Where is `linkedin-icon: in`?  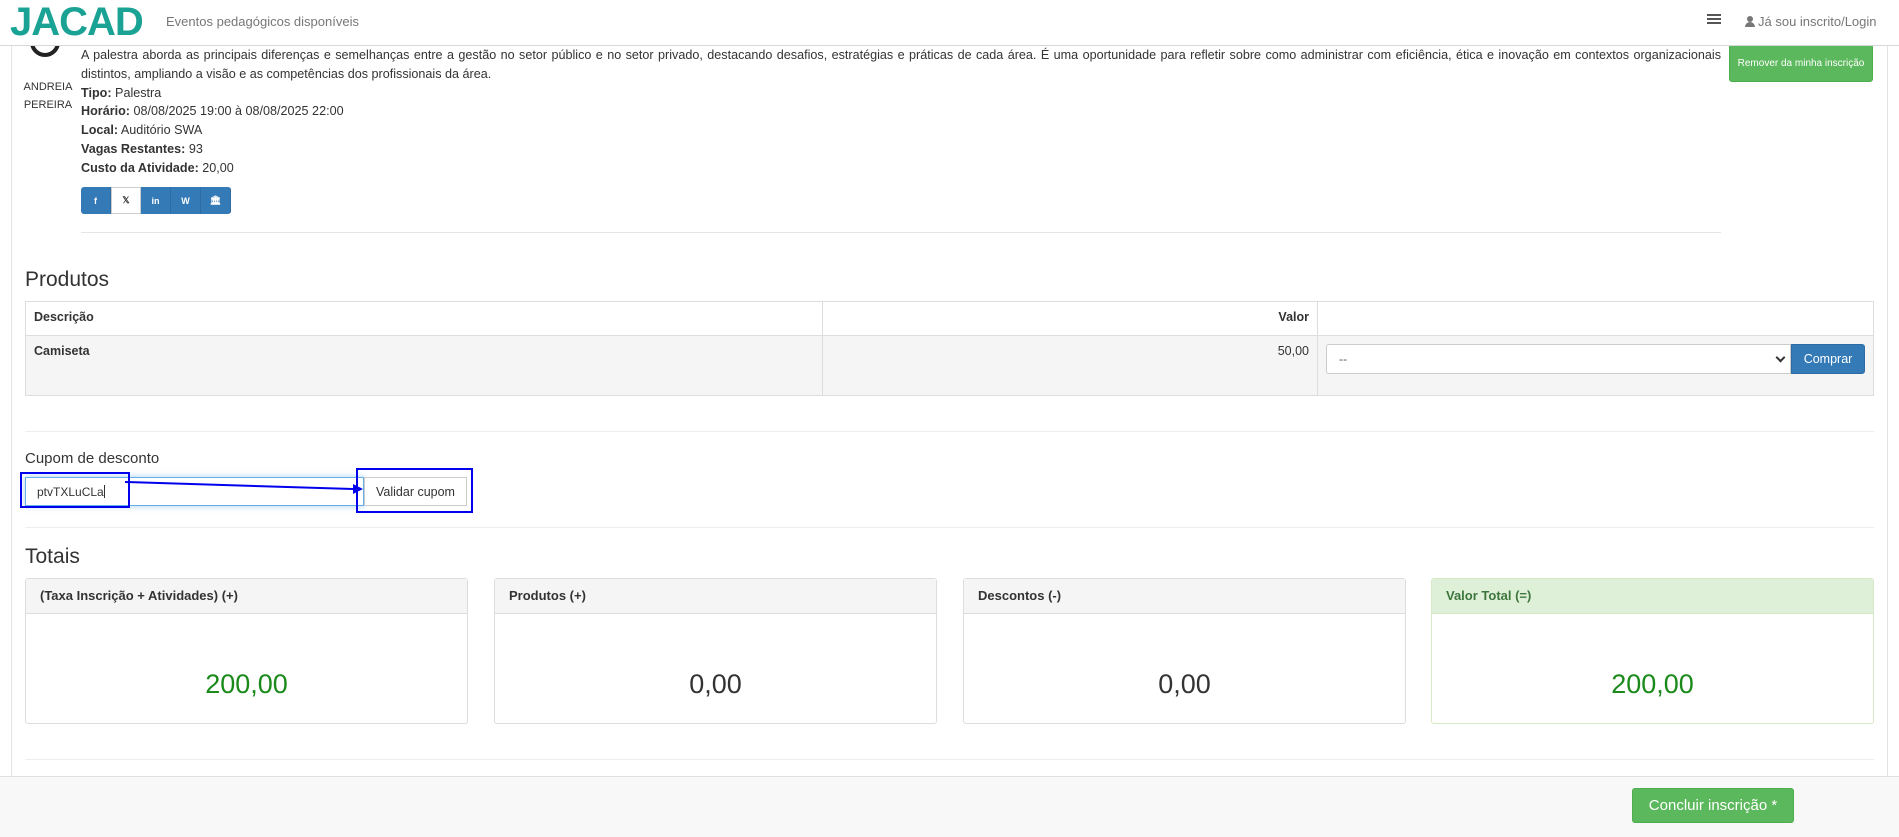
linkedin-icon: in is located at coordinates (156, 200).